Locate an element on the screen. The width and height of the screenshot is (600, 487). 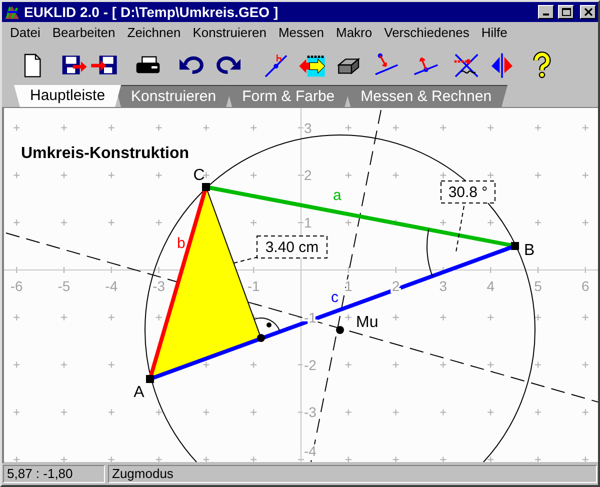
menu-item: Hilfe is located at coordinates (494, 33).